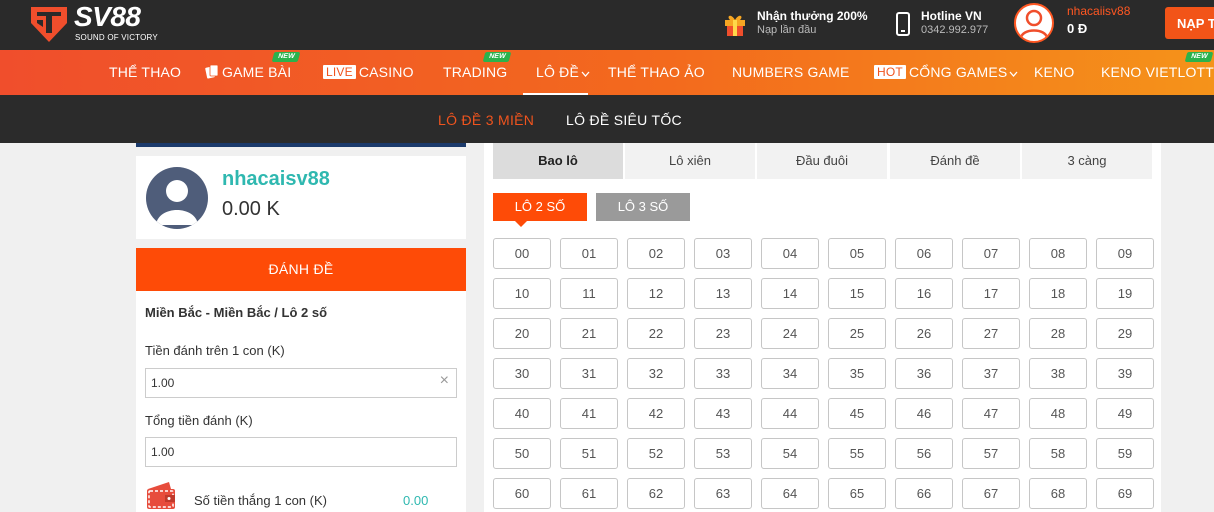 Image resolution: width=1214 pixels, height=512 pixels. Describe the element at coordinates (991, 453) in the screenshot. I see `number-cell: 57` at that location.